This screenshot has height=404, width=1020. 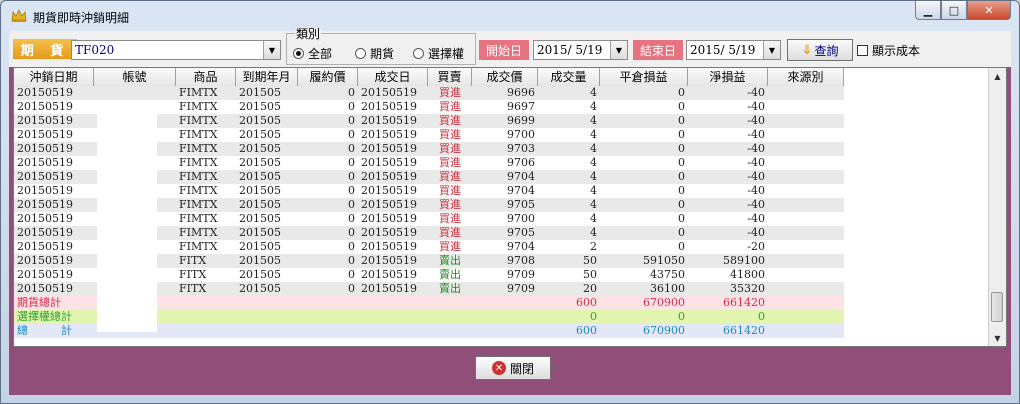 I want to click on column-header: 沖銷日期, so click(x=54, y=77).